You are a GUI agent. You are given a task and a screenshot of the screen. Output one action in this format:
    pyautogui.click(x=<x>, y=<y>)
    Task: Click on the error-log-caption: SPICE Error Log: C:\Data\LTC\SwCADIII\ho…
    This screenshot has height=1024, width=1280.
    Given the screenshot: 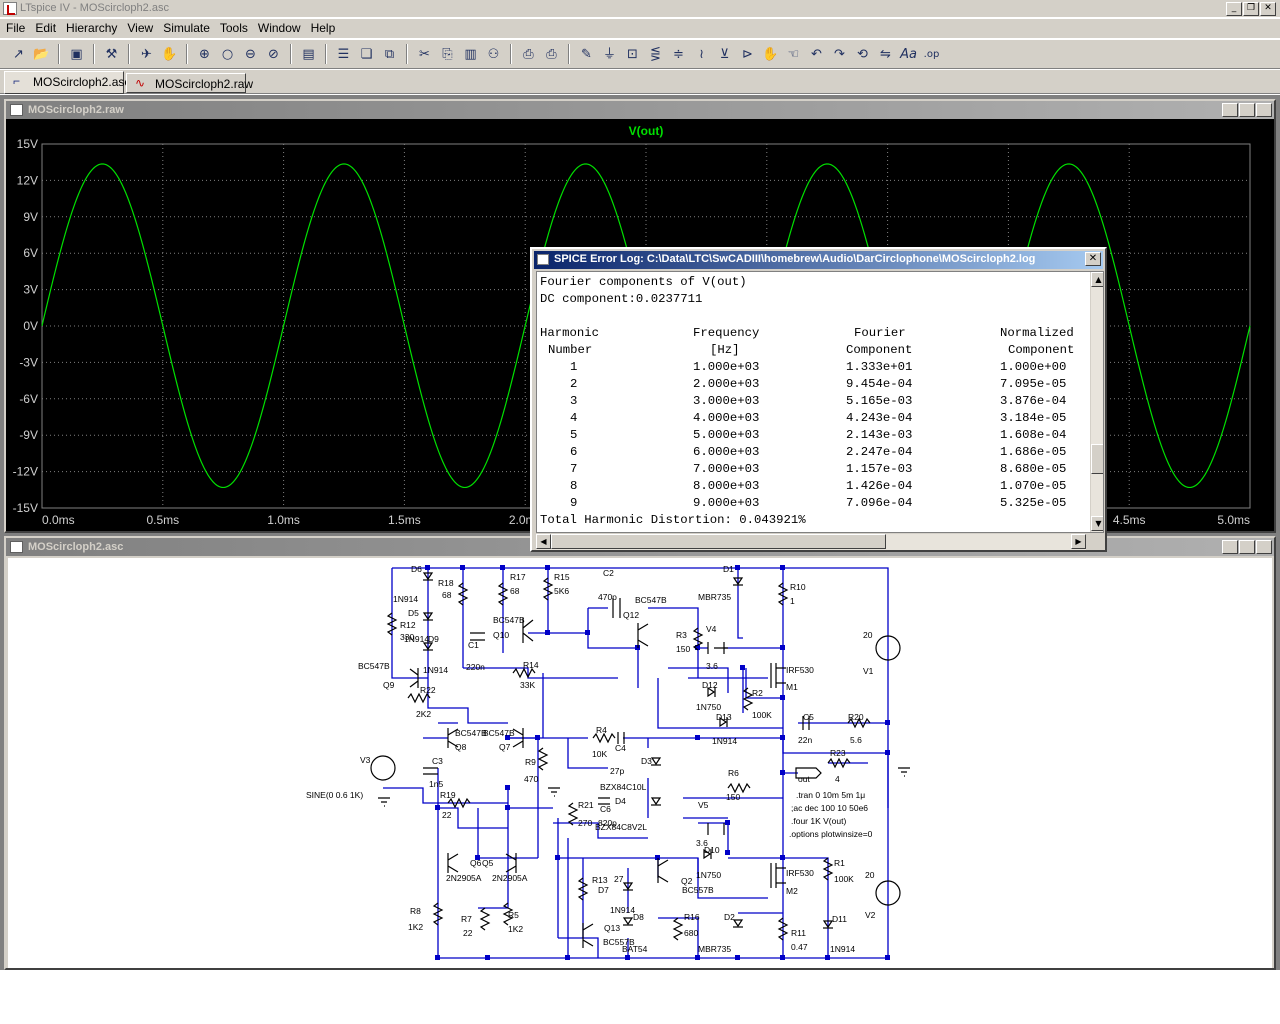 What is the action you would take?
    pyautogui.click(x=818, y=260)
    